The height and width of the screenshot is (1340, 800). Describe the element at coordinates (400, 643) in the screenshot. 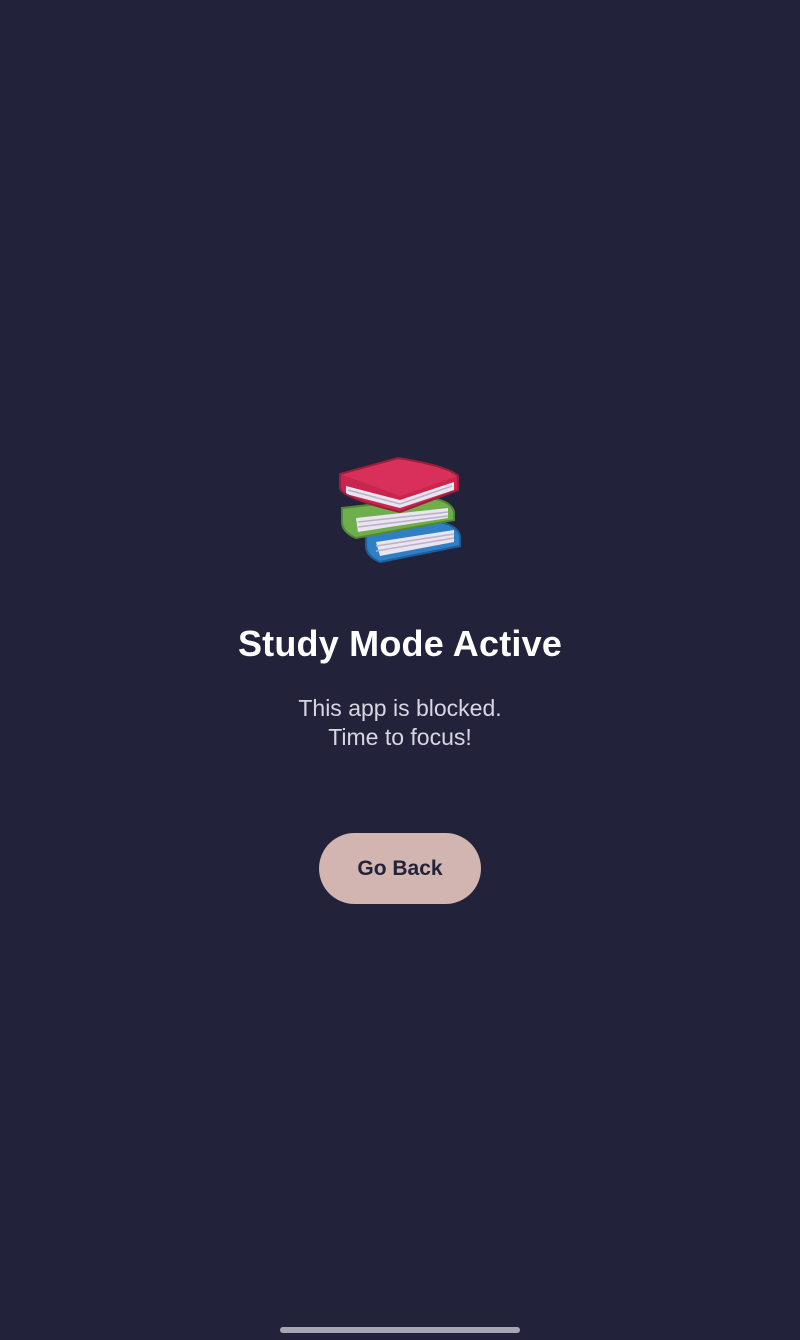

I see `page-title: Study Mode Active` at that location.